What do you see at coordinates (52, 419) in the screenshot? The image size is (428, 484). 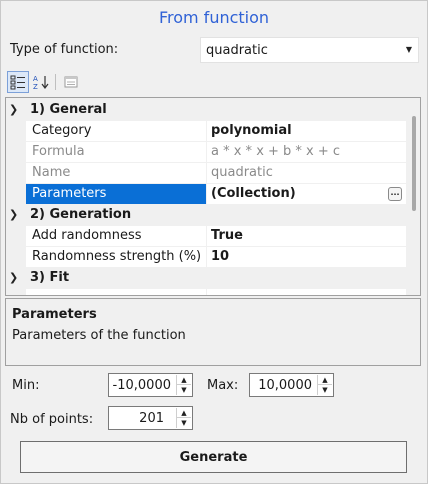 I see `nb-points-label: Nb of points:` at bounding box center [52, 419].